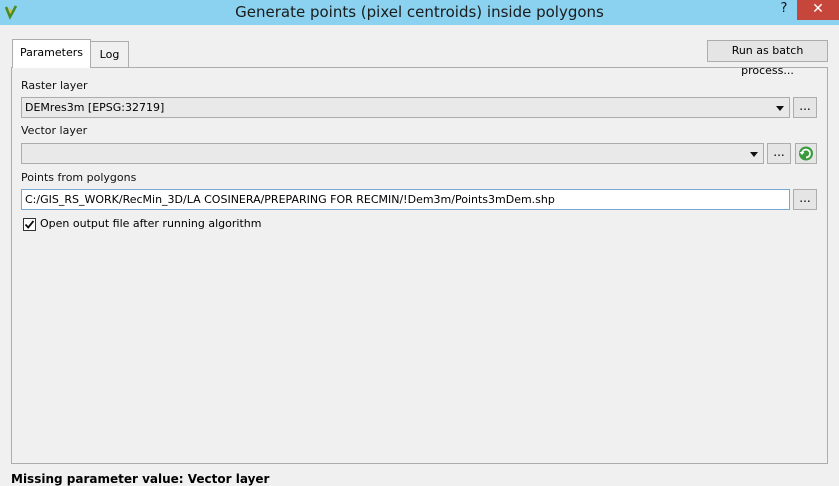  What do you see at coordinates (784, 10) in the screenshot?
I see `help-button: ?` at bounding box center [784, 10].